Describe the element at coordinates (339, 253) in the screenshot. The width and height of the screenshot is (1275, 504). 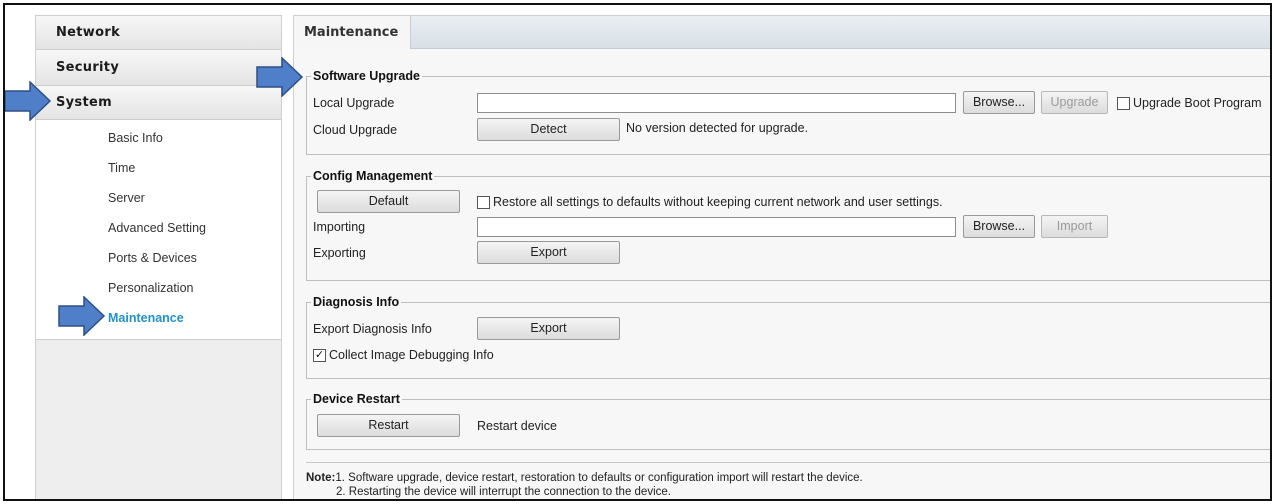
I see `exporting-label: Exporting` at that location.